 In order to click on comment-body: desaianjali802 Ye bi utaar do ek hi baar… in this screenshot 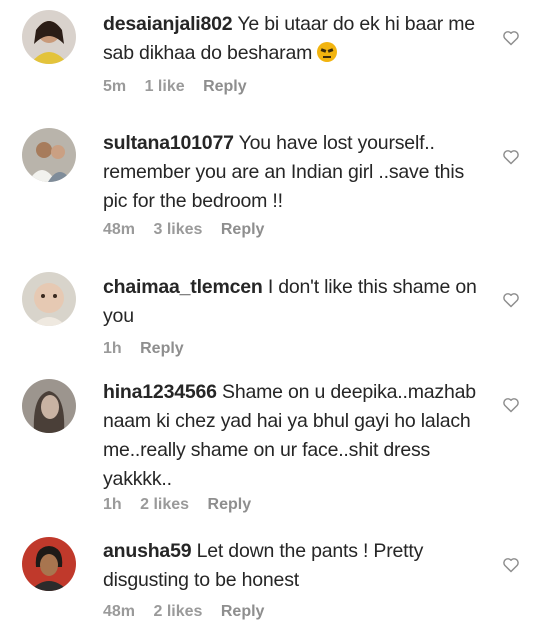, I will do `click(295, 39)`.